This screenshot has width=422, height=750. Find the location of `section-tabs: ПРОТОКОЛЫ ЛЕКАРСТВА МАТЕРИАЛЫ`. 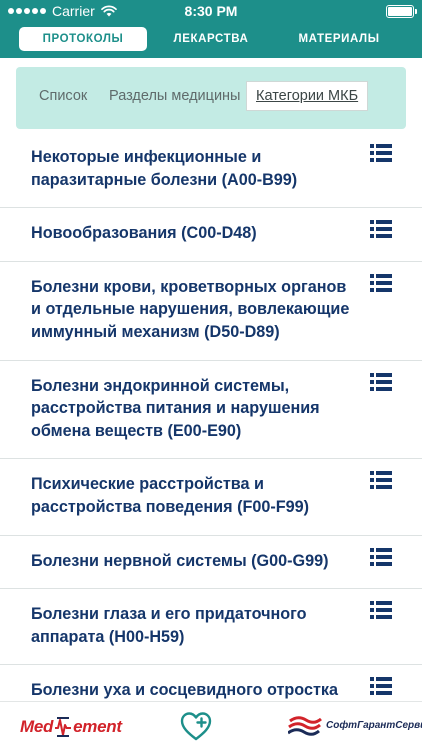

section-tabs: ПРОТОКОЛЫ ЛЕКАРСТВА МАТЕРИАЛЫ is located at coordinates (211, 39).